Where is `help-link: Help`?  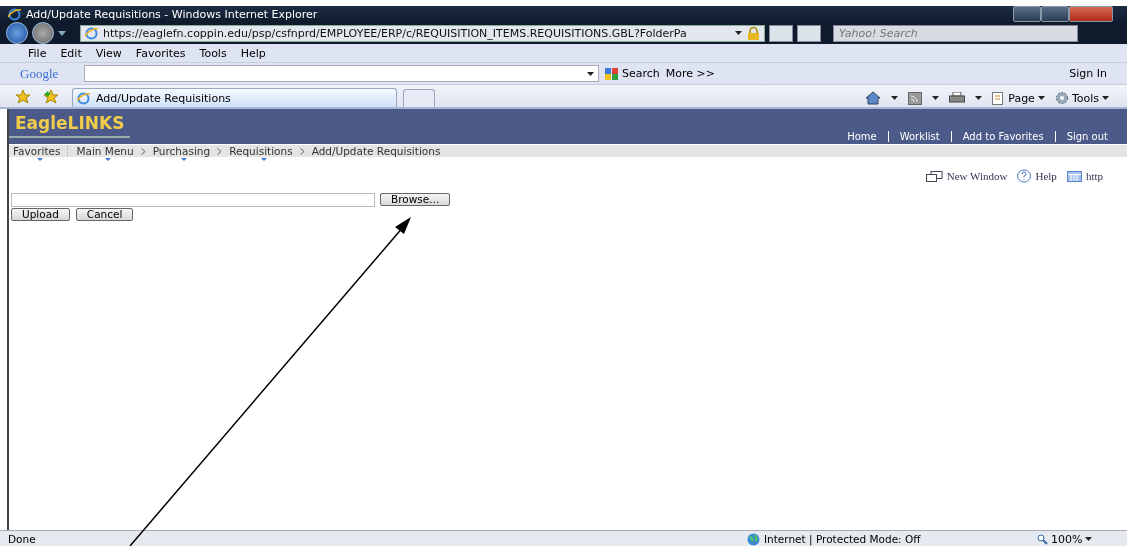 help-link: Help is located at coordinates (1037, 176).